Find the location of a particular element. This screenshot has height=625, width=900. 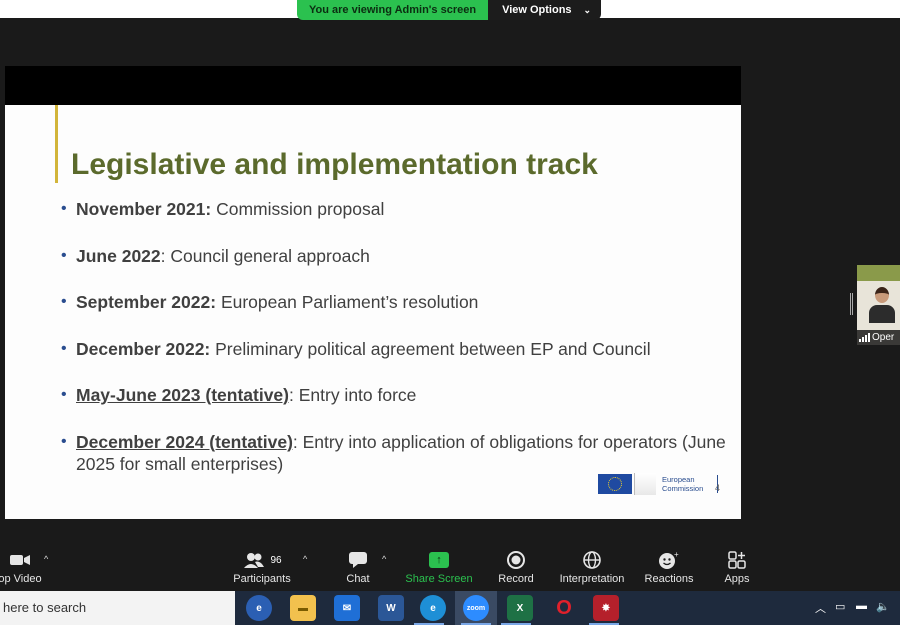

stop-video-label: op Video is located at coordinates (21, 579).